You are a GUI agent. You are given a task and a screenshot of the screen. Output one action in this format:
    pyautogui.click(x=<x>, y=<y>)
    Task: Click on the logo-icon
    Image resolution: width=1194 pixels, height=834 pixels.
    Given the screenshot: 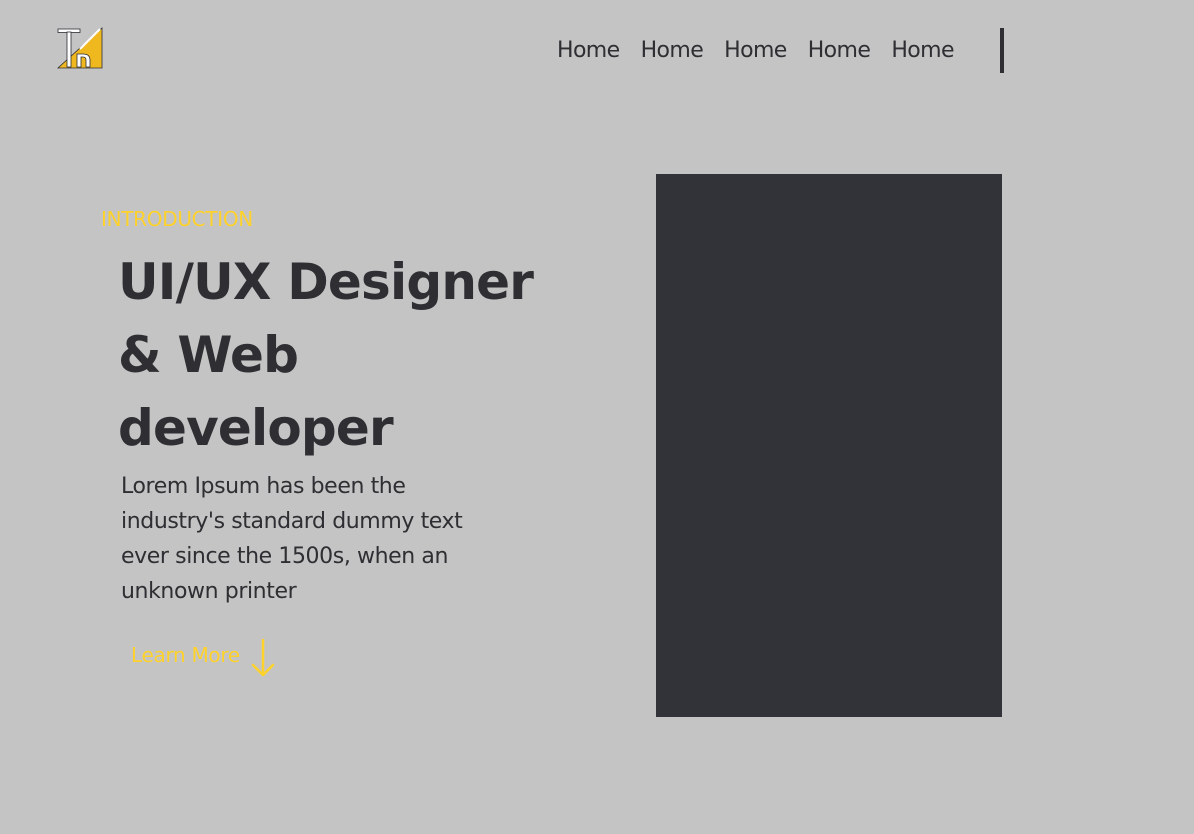 What is the action you would take?
    pyautogui.click(x=80, y=48)
    